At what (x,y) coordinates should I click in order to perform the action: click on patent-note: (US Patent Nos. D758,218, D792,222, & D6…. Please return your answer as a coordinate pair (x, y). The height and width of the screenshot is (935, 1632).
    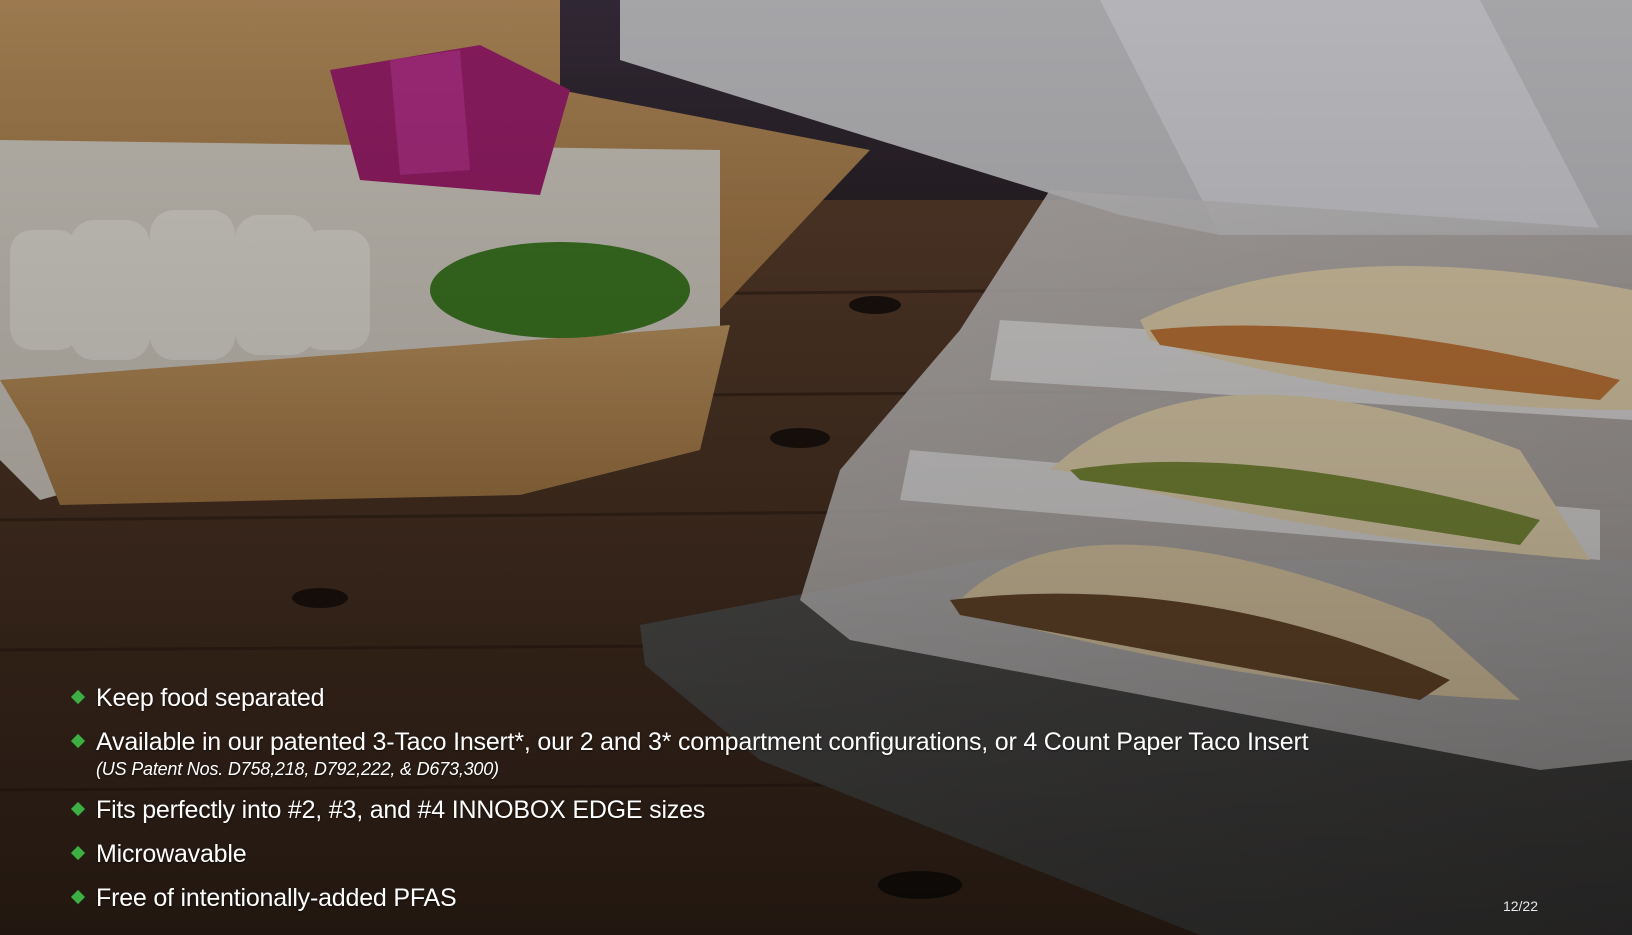
    Looking at the image, I should click on (297, 769).